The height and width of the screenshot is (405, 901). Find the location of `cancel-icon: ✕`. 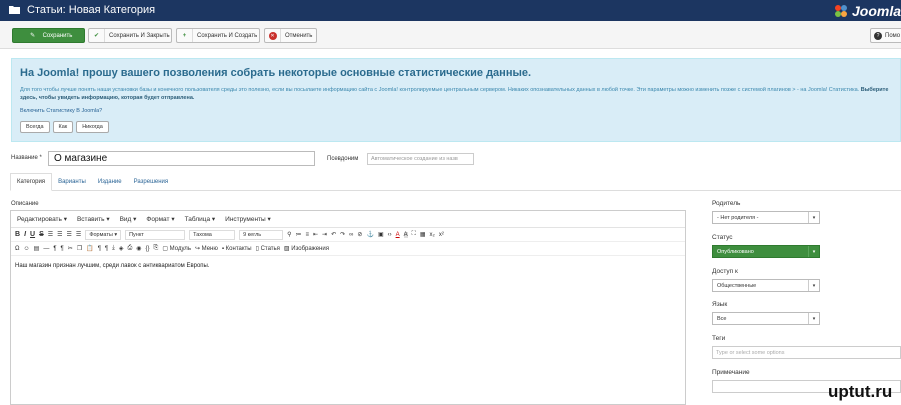

cancel-icon: ✕ is located at coordinates (273, 35).